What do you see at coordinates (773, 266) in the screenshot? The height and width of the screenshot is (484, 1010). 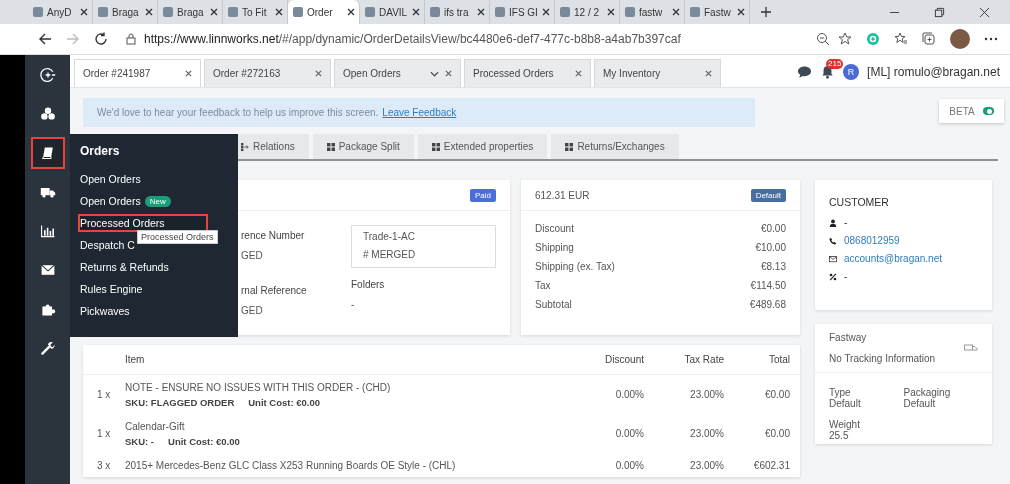 I see `total-value: €8.13` at bounding box center [773, 266].